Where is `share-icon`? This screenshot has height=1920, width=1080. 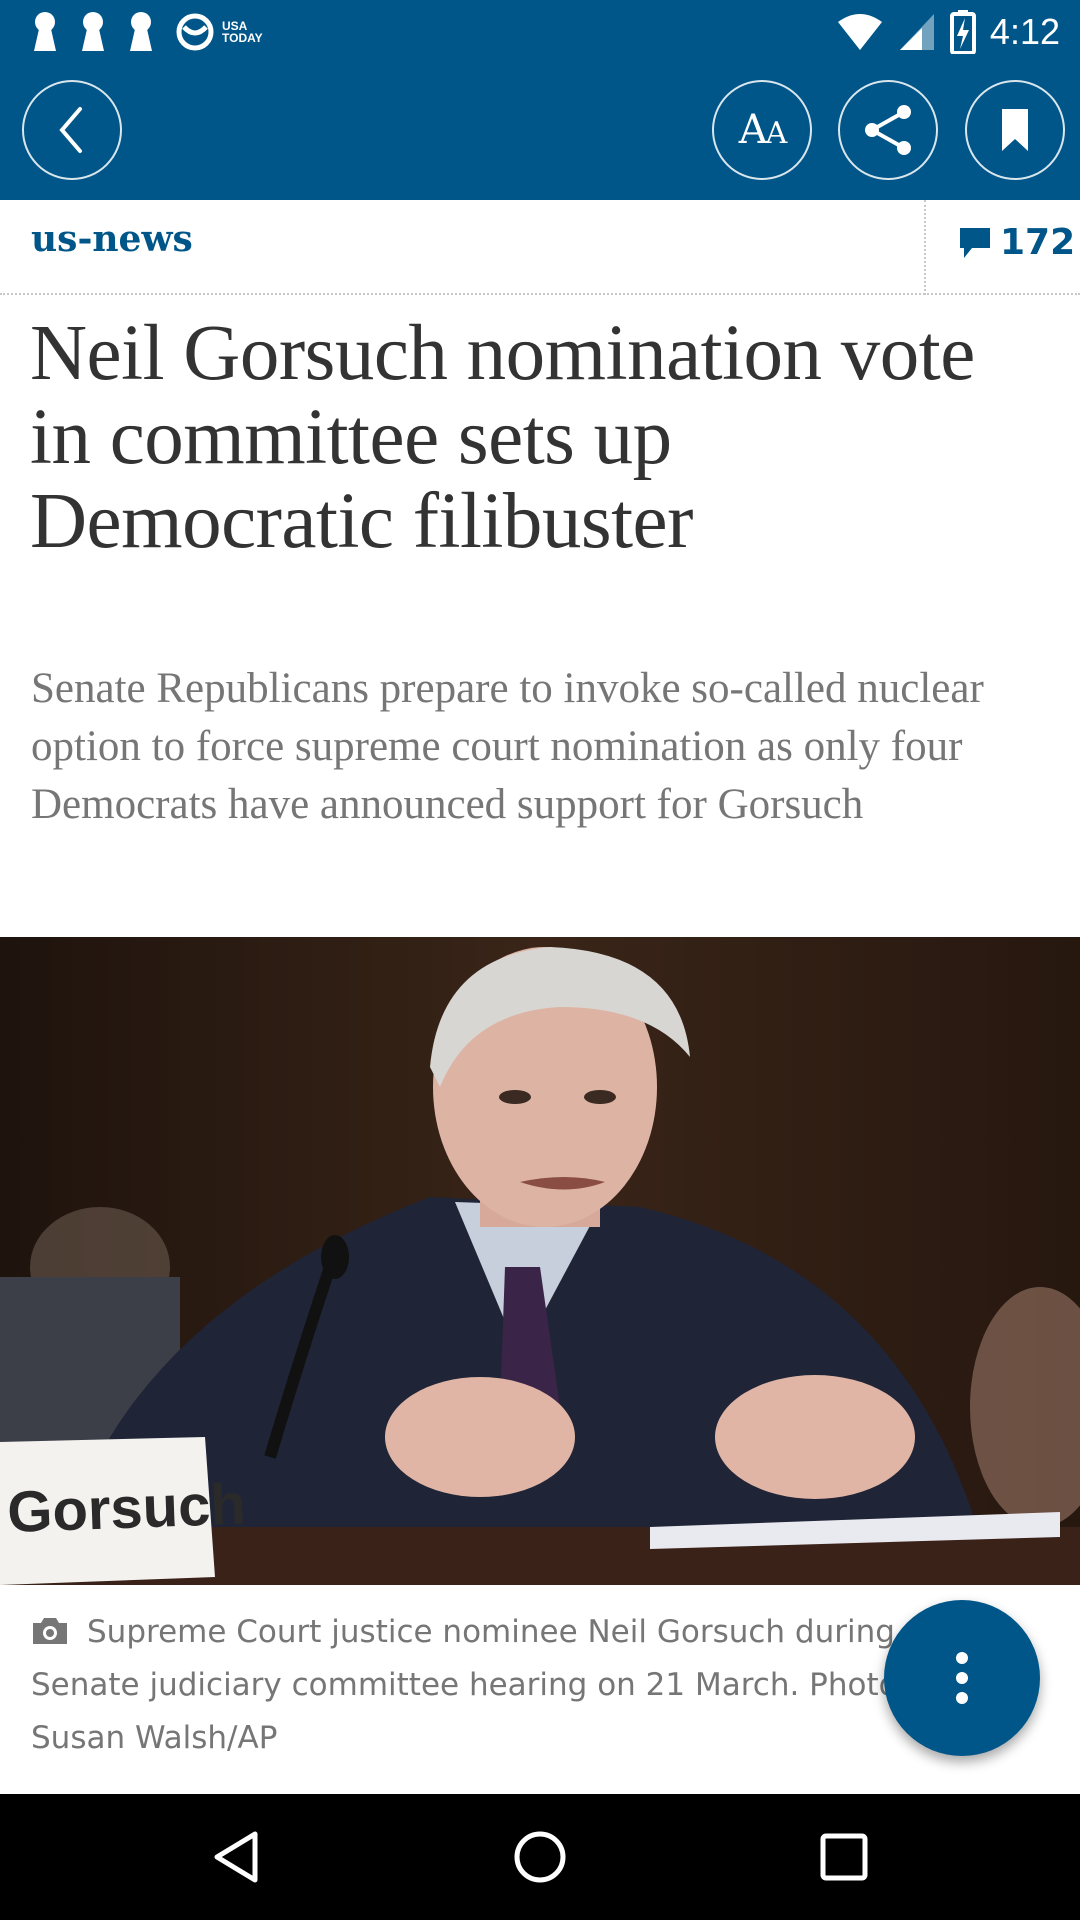 share-icon is located at coordinates (888, 130).